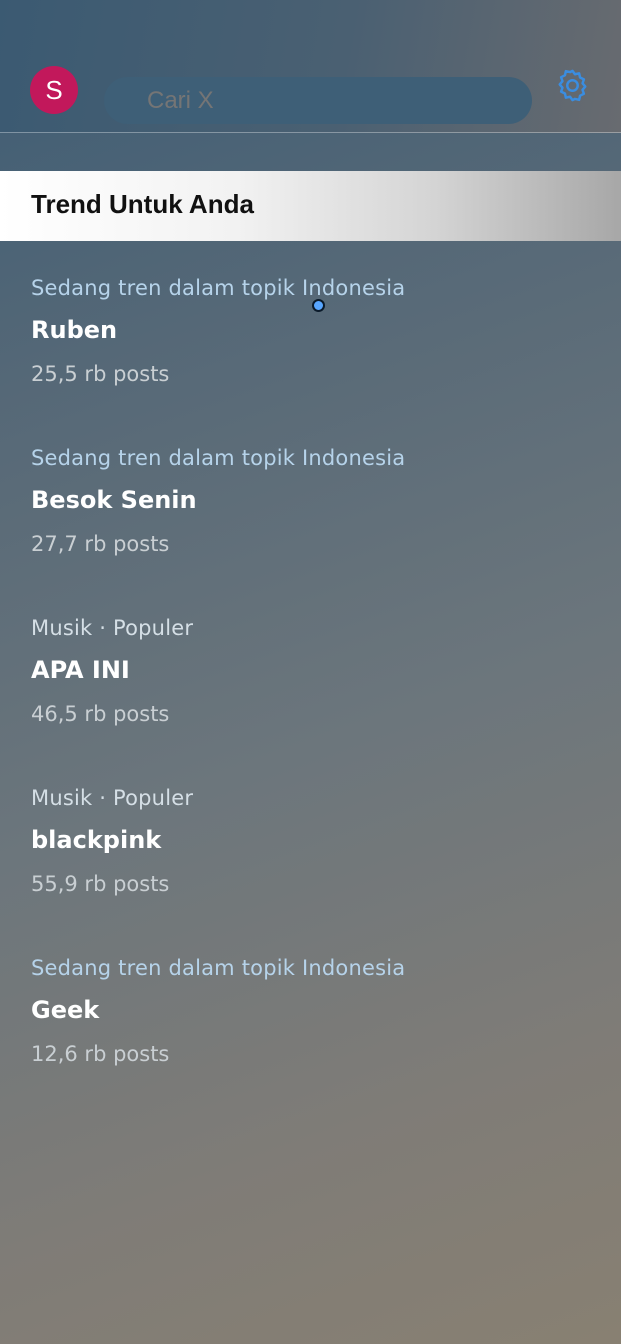 The width and height of the screenshot is (621, 1344). Describe the element at coordinates (54, 90) in the screenshot. I see `avatar: S` at that location.